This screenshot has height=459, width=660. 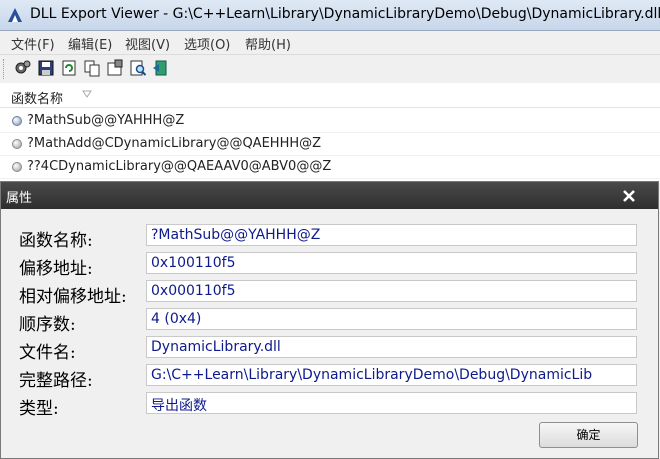 What do you see at coordinates (391, 319) in the screenshot?
I see `field-ordinal: 4 (0x4)` at bounding box center [391, 319].